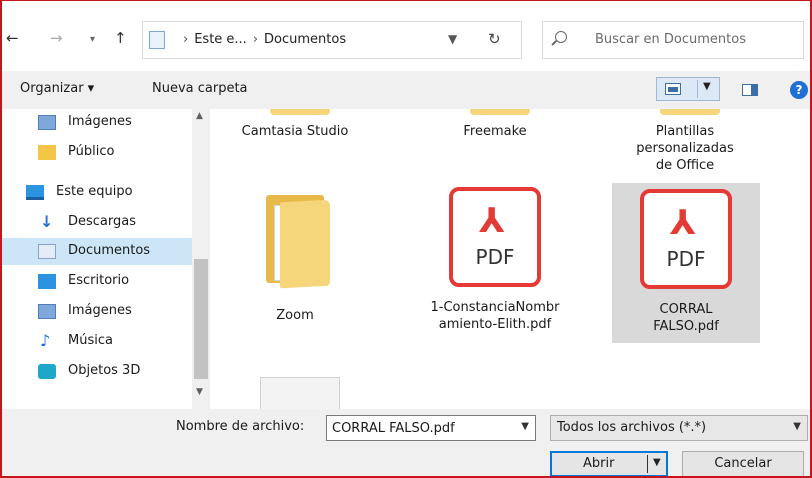 This screenshot has height=478, width=812. Describe the element at coordinates (201, 319) in the screenshot. I see `scrollbar-thumb` at that location.